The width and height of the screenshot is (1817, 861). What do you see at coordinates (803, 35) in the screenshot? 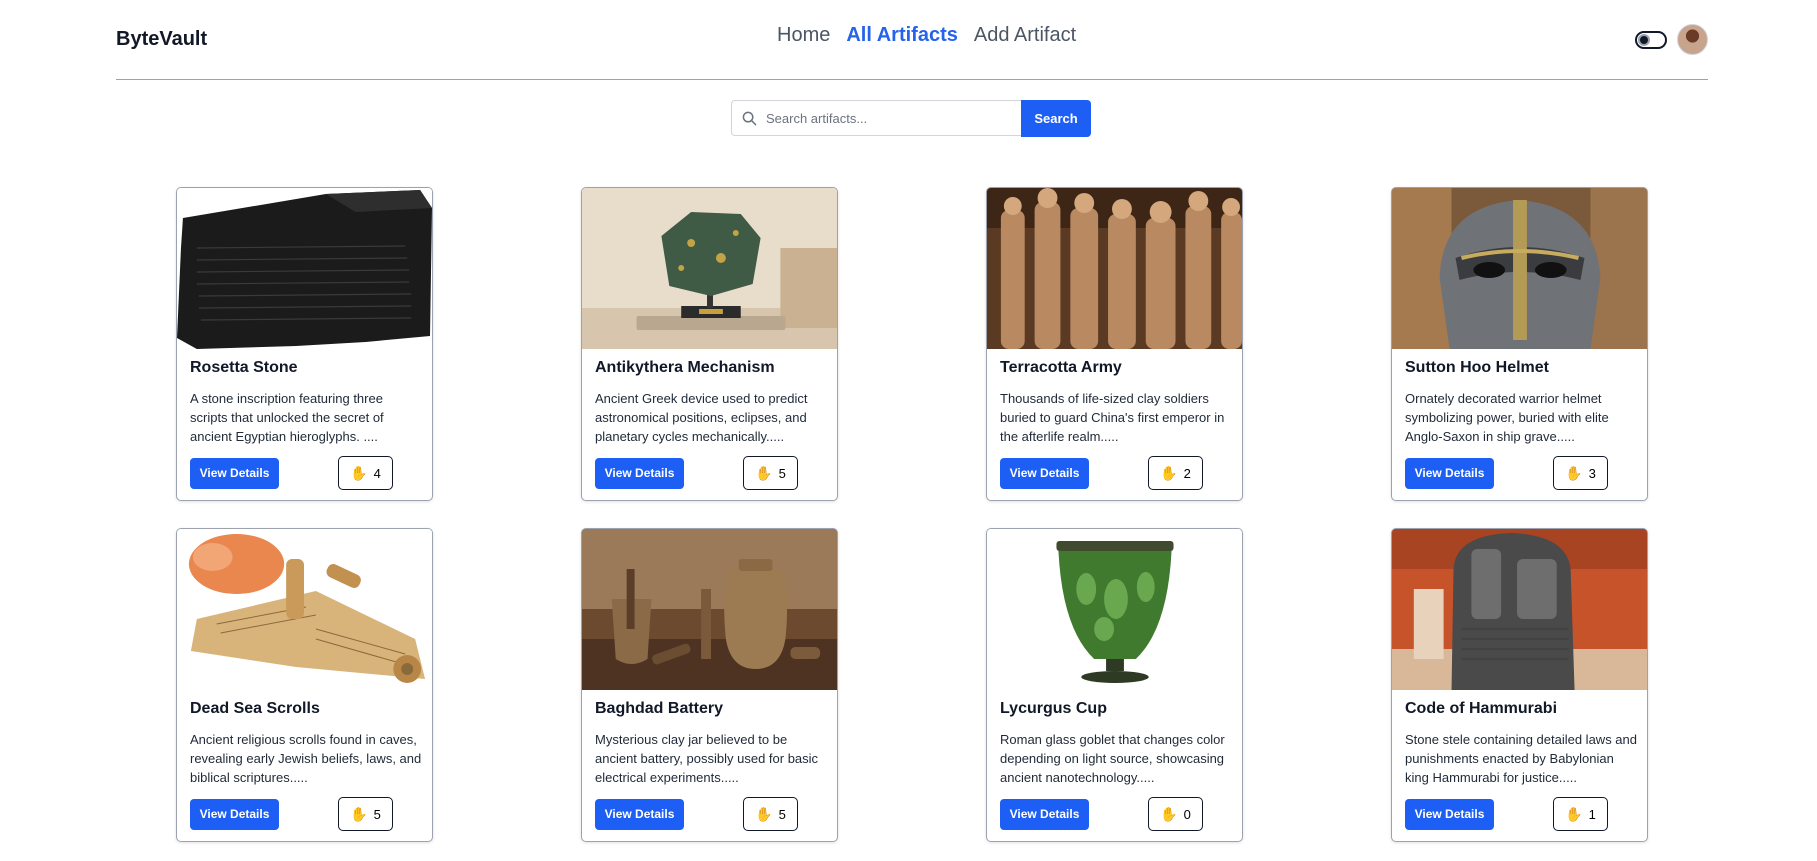
I see `nav-link-home: Home` at bounding box center [803, 35].